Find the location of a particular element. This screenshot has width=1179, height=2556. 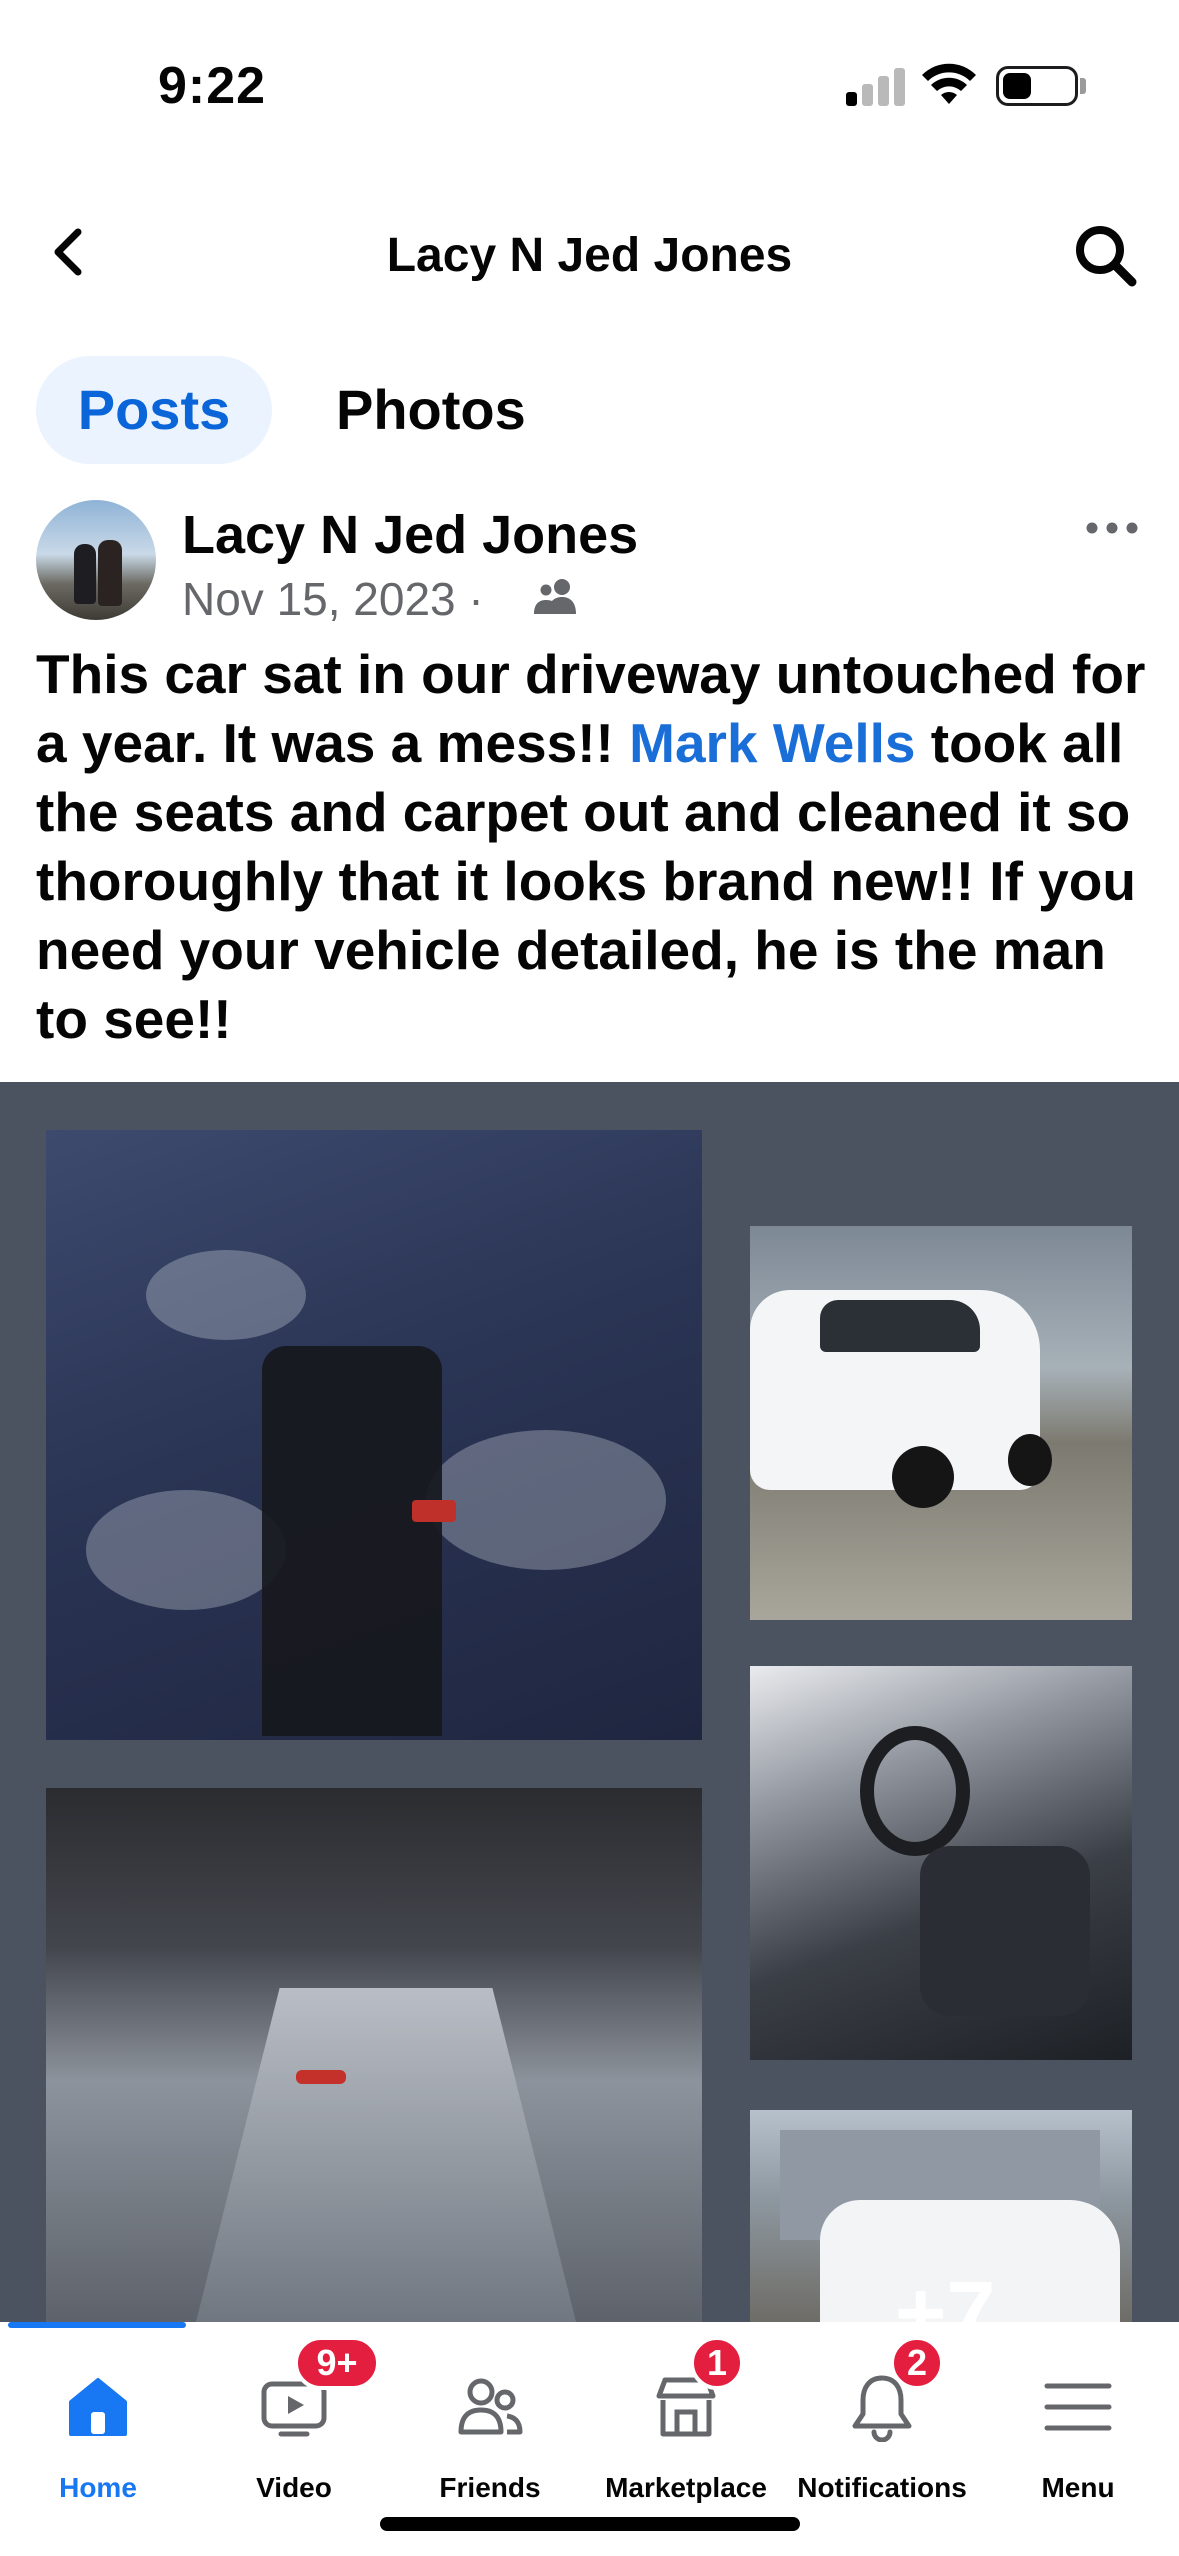

photo-white-suv is located at coordinates (941, 1423).